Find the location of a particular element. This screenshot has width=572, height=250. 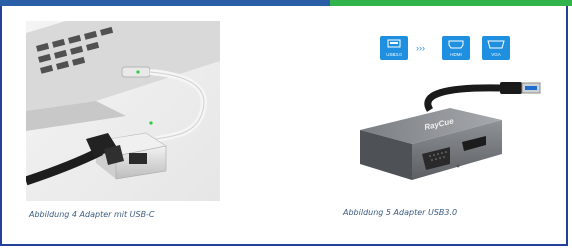

vga-badge-label: VGA is located at coordinates (496, 54).